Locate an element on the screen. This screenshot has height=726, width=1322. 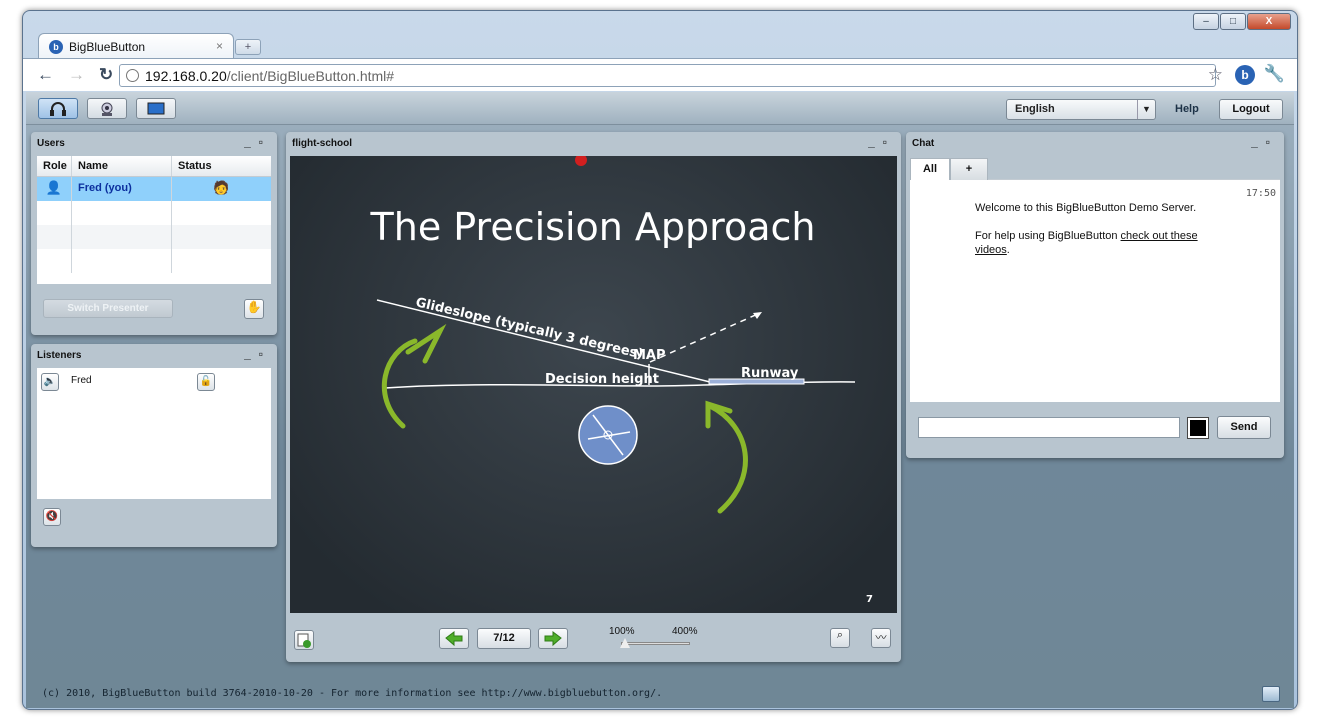
presentation-panel-header: flight-school _▫ is located at coordinates (593, 143).